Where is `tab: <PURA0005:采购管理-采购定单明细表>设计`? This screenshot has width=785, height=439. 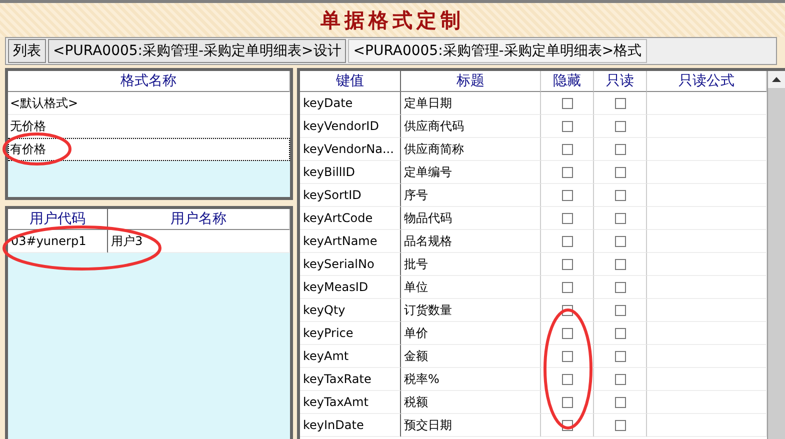 tab: <PURA0005:采购管理-采购定单明细表>设计 is located at coordinates (197, 51).